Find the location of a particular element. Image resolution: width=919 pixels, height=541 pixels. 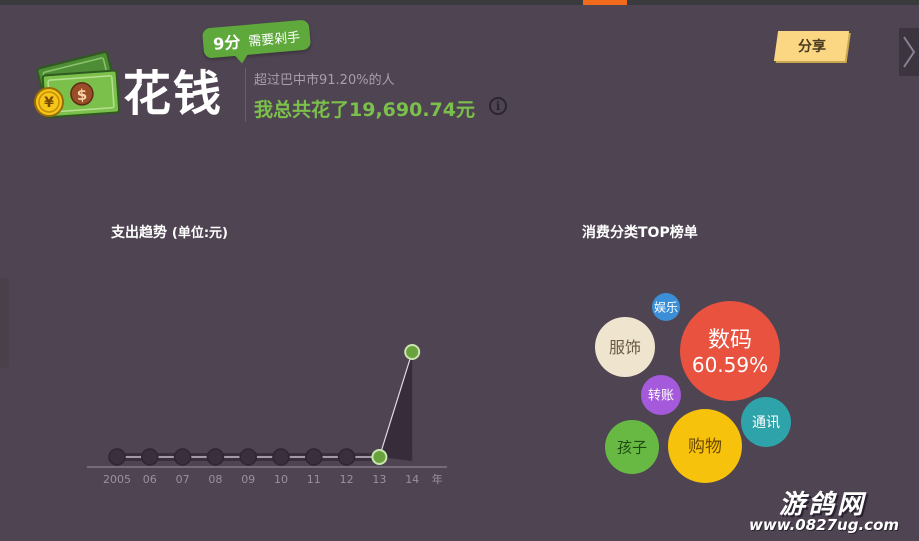

trend-unit: (单位:元) is located at coordinates (199, 233).